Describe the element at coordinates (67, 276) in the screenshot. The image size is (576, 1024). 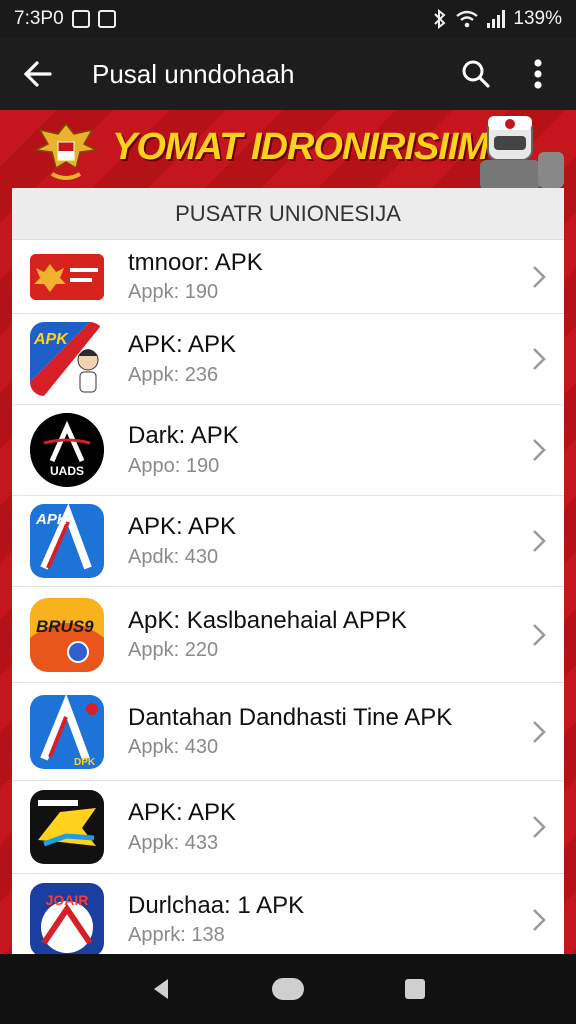
I see `app-icon-flag` at that location.